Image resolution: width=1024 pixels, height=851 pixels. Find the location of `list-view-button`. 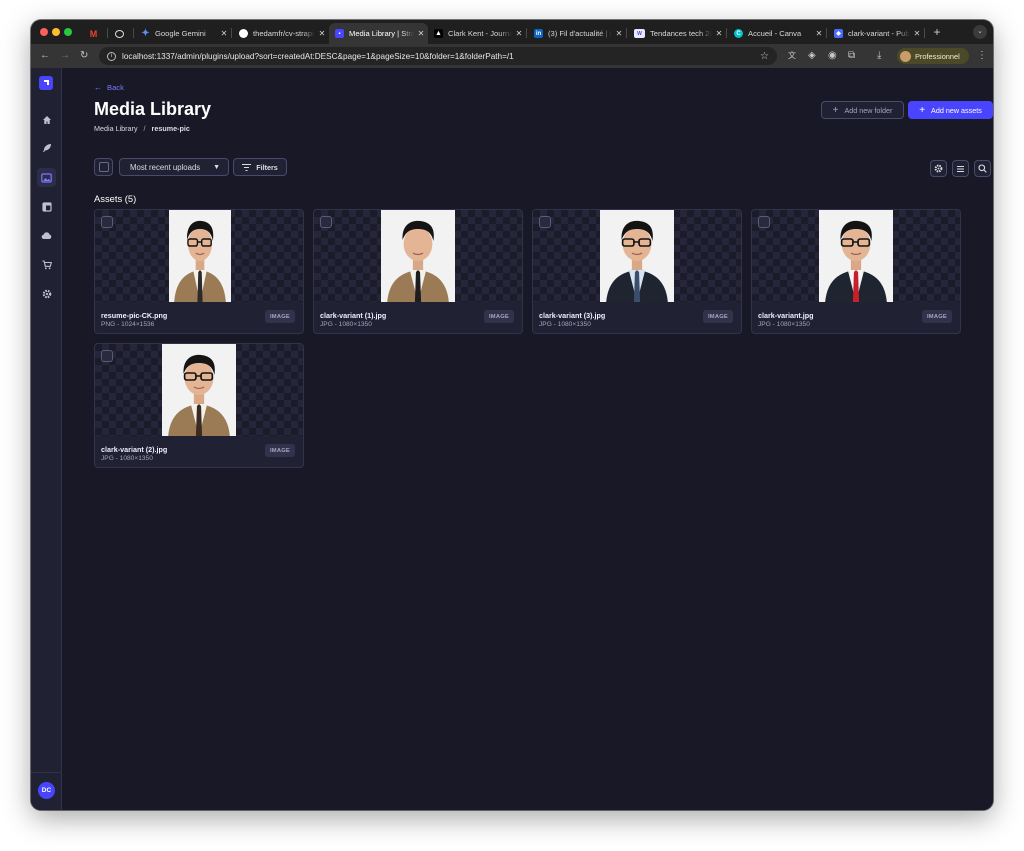

list-view-button is located at coordinates (960, 168).